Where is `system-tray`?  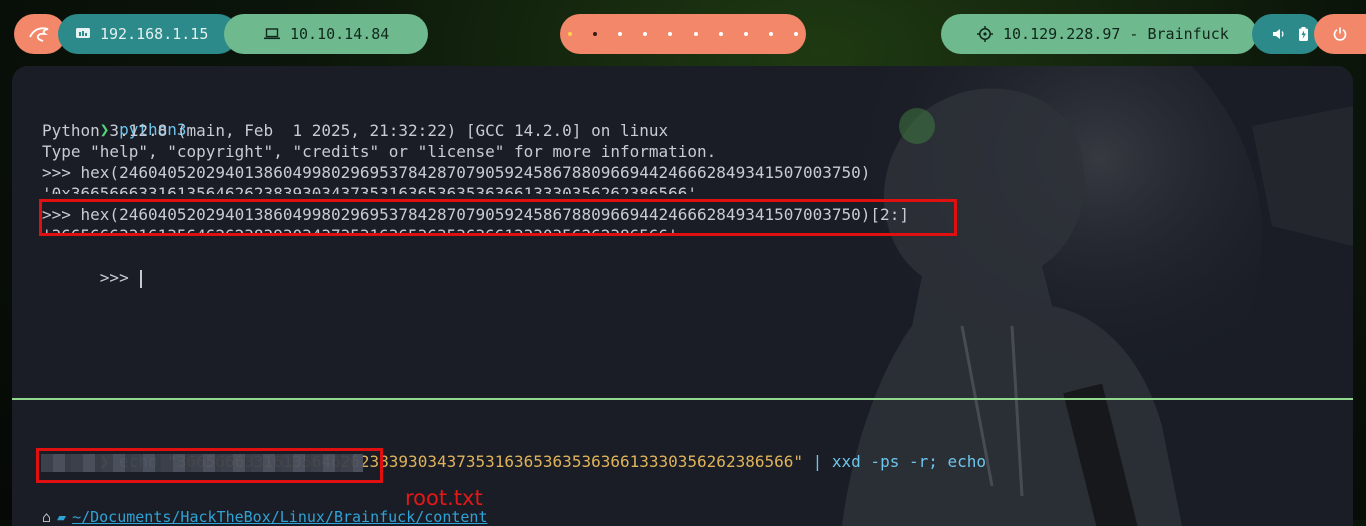
system-tray is located at coordinates (1287, 34).